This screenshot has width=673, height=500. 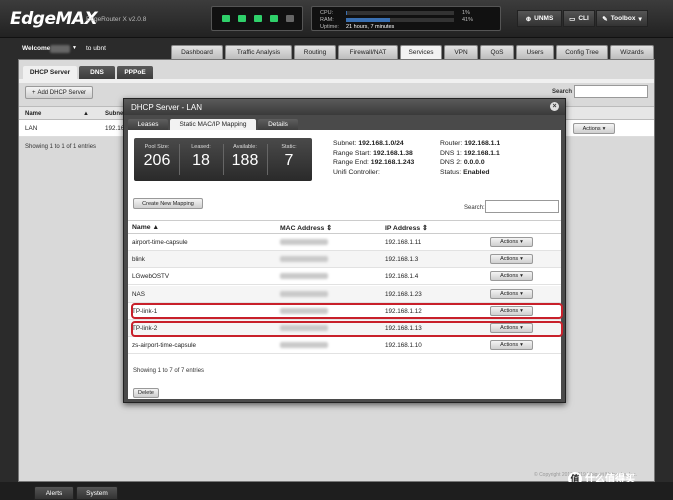 What do you see at coordinates (213, 124) in the screenshot?
I see `tab-static-mapping: Static MAC/IP Mapping` at bounding box center [213, 124].